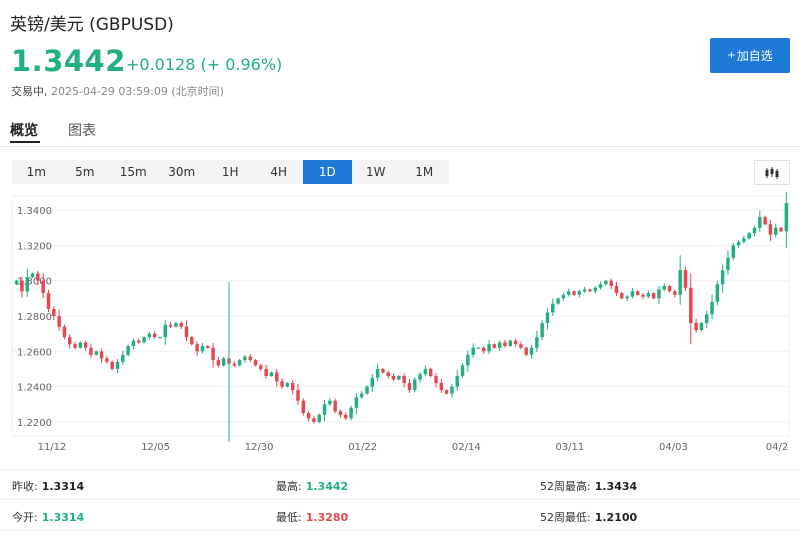 This screenshot has height=537, width=800. Describe the element at coordinates (327, 172) in the screenshot. I see `period-1d: 1D` at that location.